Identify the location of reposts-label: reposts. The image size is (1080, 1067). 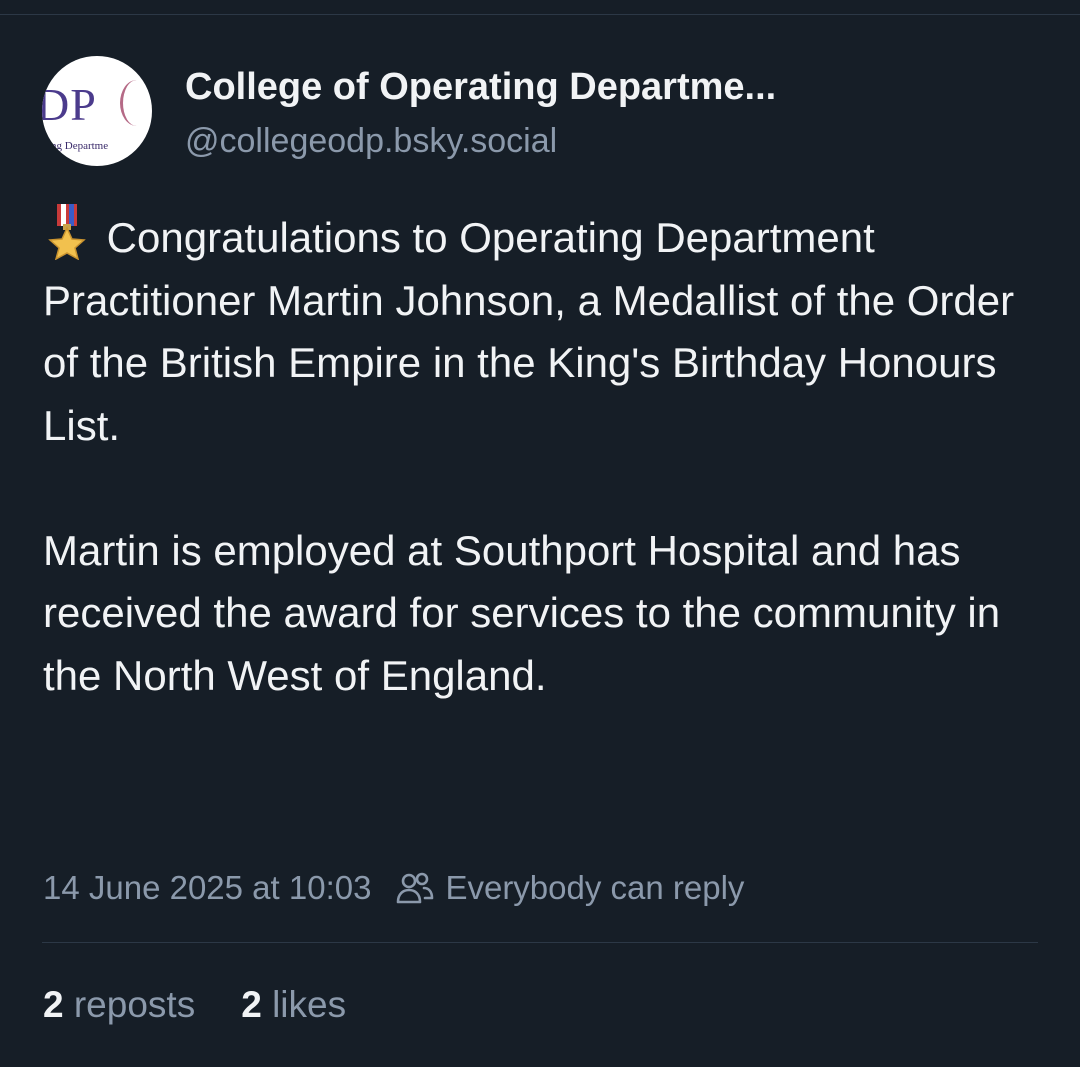
(134, 1004).